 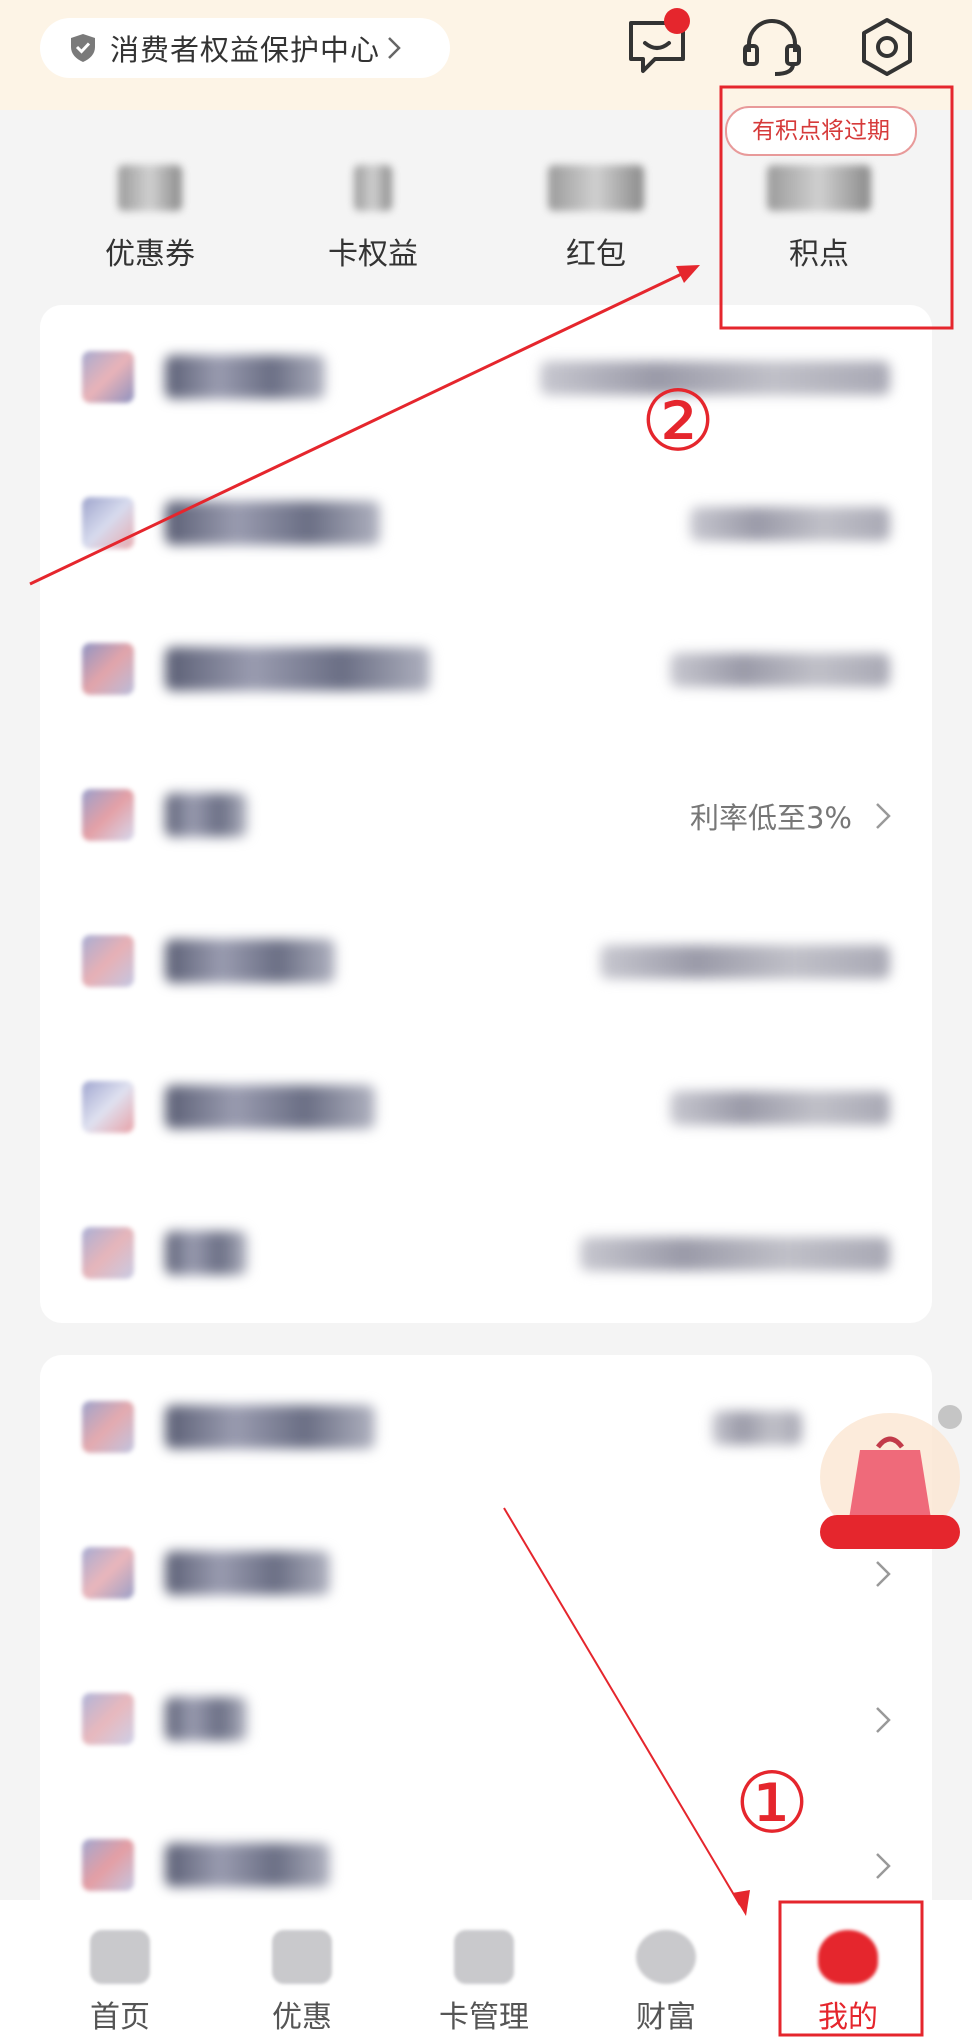 I want to click on nav-label: 首页, so click(x=120, y=2017).